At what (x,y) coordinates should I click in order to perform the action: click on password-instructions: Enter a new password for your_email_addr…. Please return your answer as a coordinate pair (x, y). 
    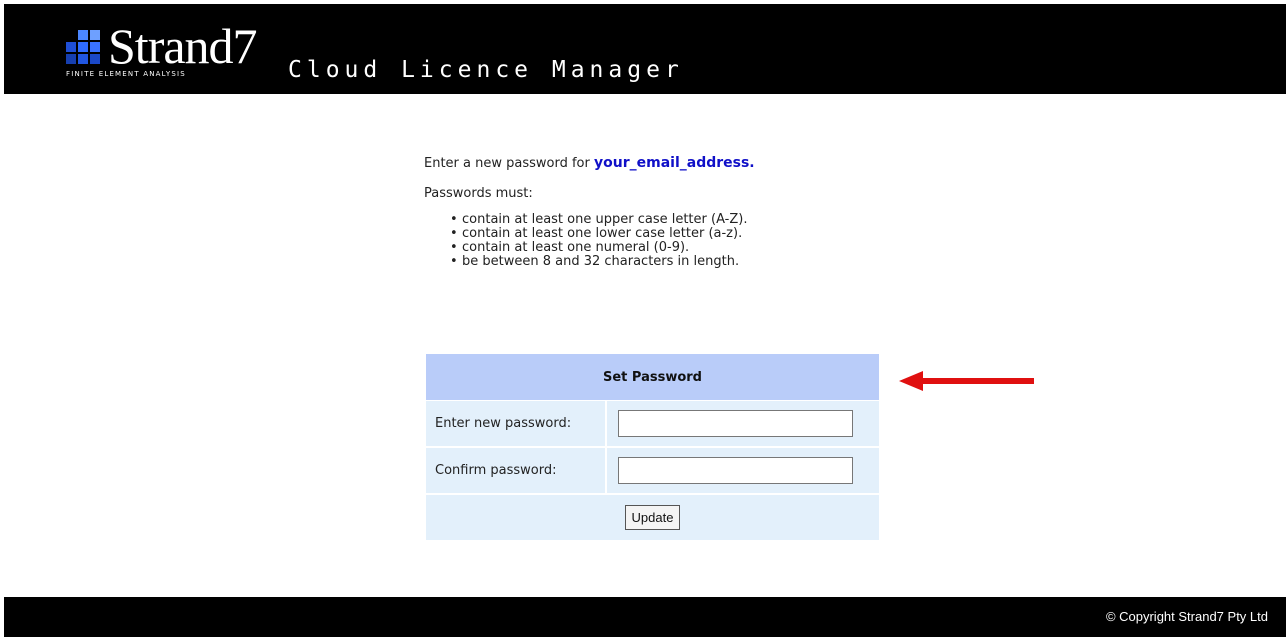
    Looking at the image, I should click on (654, 211).